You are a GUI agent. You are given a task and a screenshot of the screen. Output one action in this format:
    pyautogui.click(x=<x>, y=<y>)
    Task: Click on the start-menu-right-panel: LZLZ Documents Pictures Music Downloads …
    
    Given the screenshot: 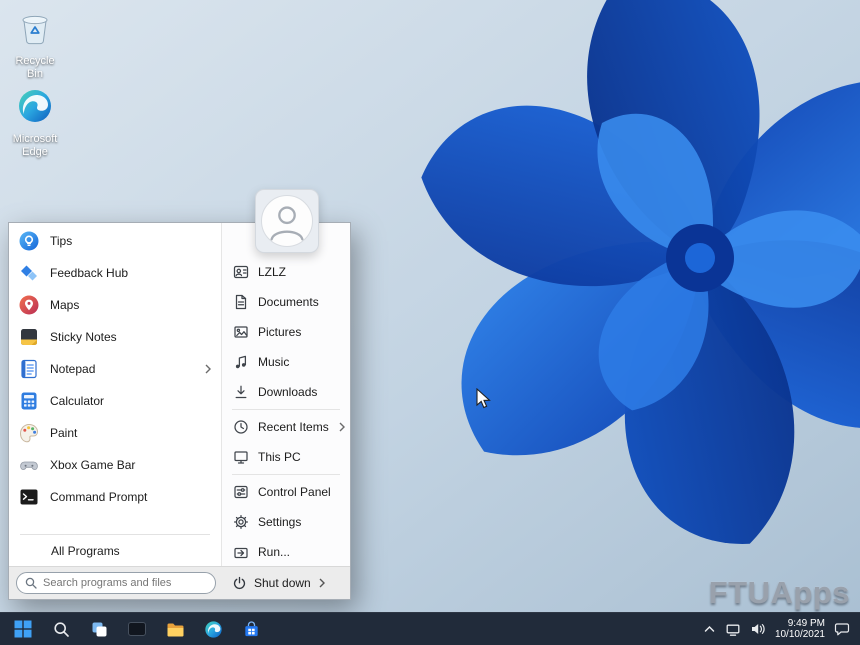 What is the action you would take?
    pyautogui.click(x=285, y=394)
    